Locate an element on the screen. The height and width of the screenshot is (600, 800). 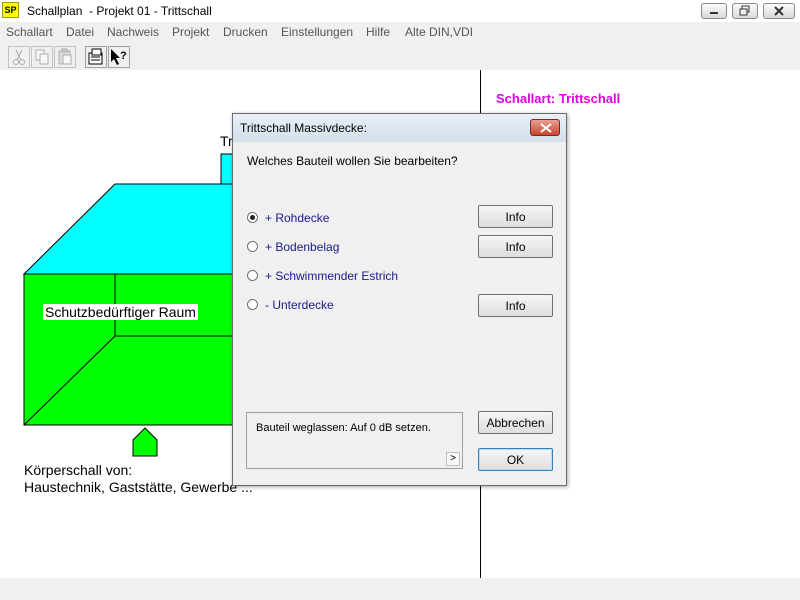
radio-unterdecke is located at coordinates (252, 304).